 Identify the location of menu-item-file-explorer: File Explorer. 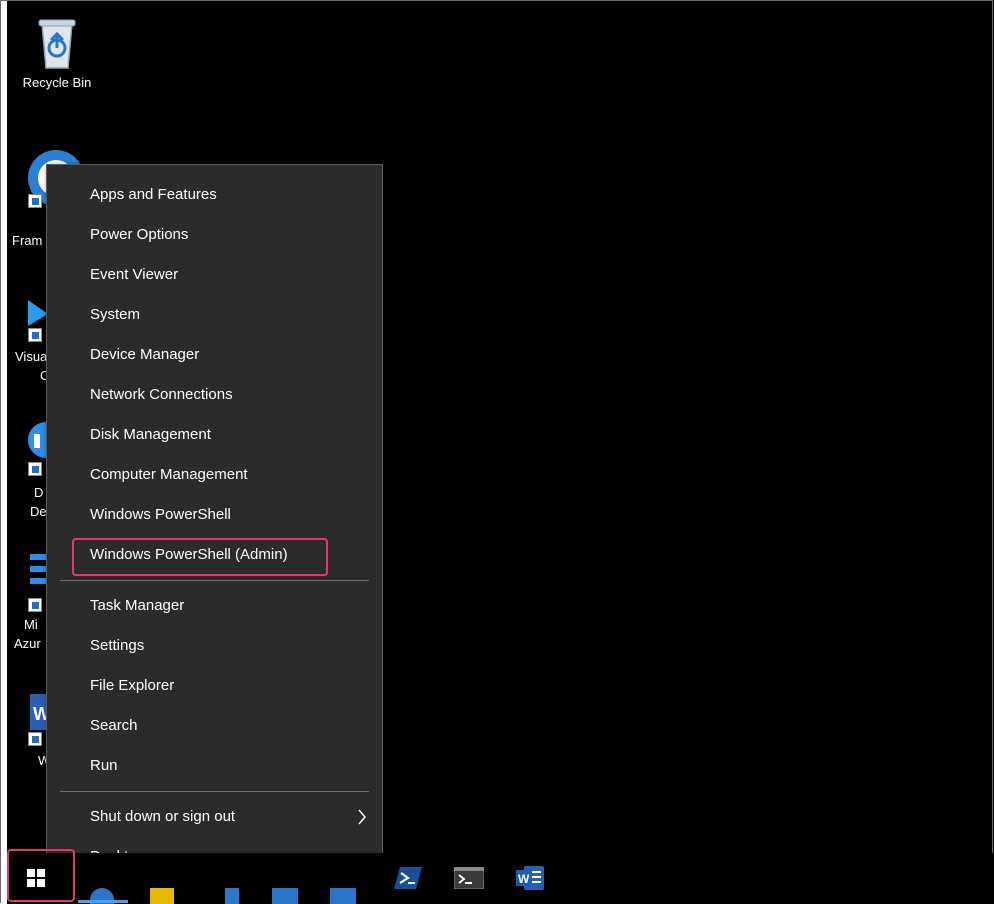
(214, 686).